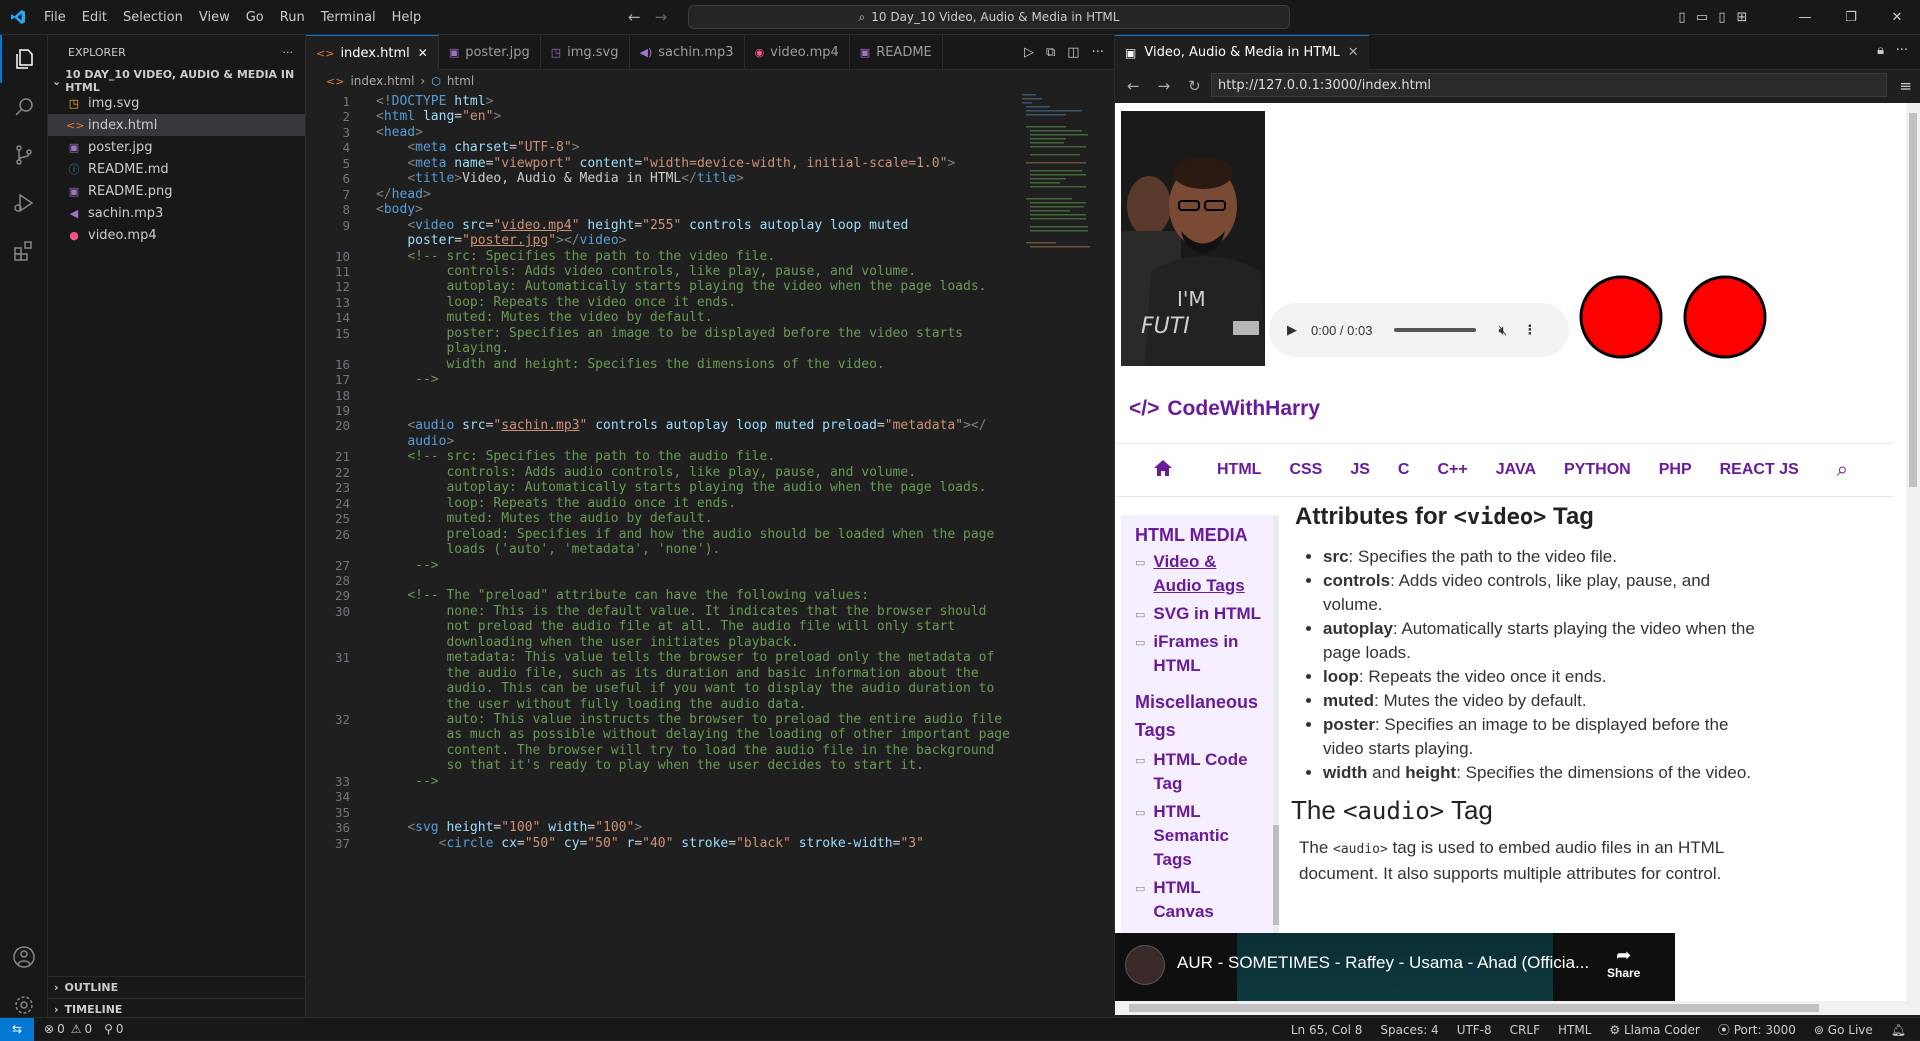 The image size is (1920, 1041). I want to click on customize-layout-icon: ⊞, so click(1742, 17).